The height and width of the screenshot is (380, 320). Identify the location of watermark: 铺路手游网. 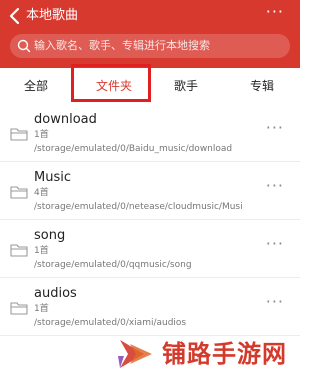
(205, 355).